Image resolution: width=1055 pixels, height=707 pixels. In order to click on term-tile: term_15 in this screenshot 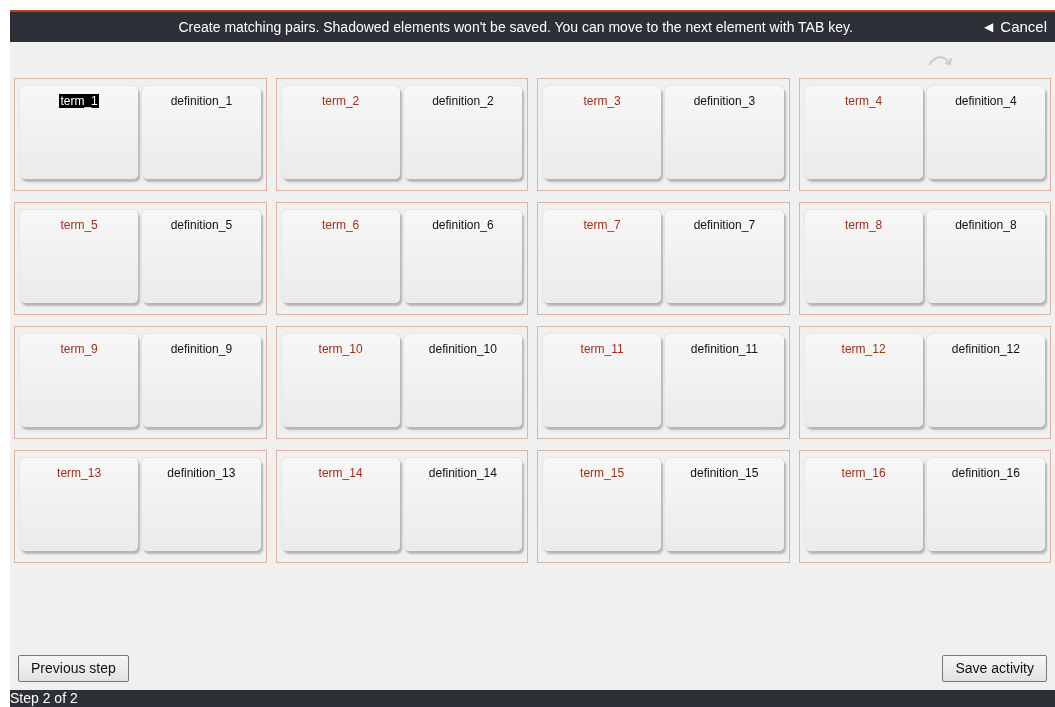, I will do `click(602, 504)`.